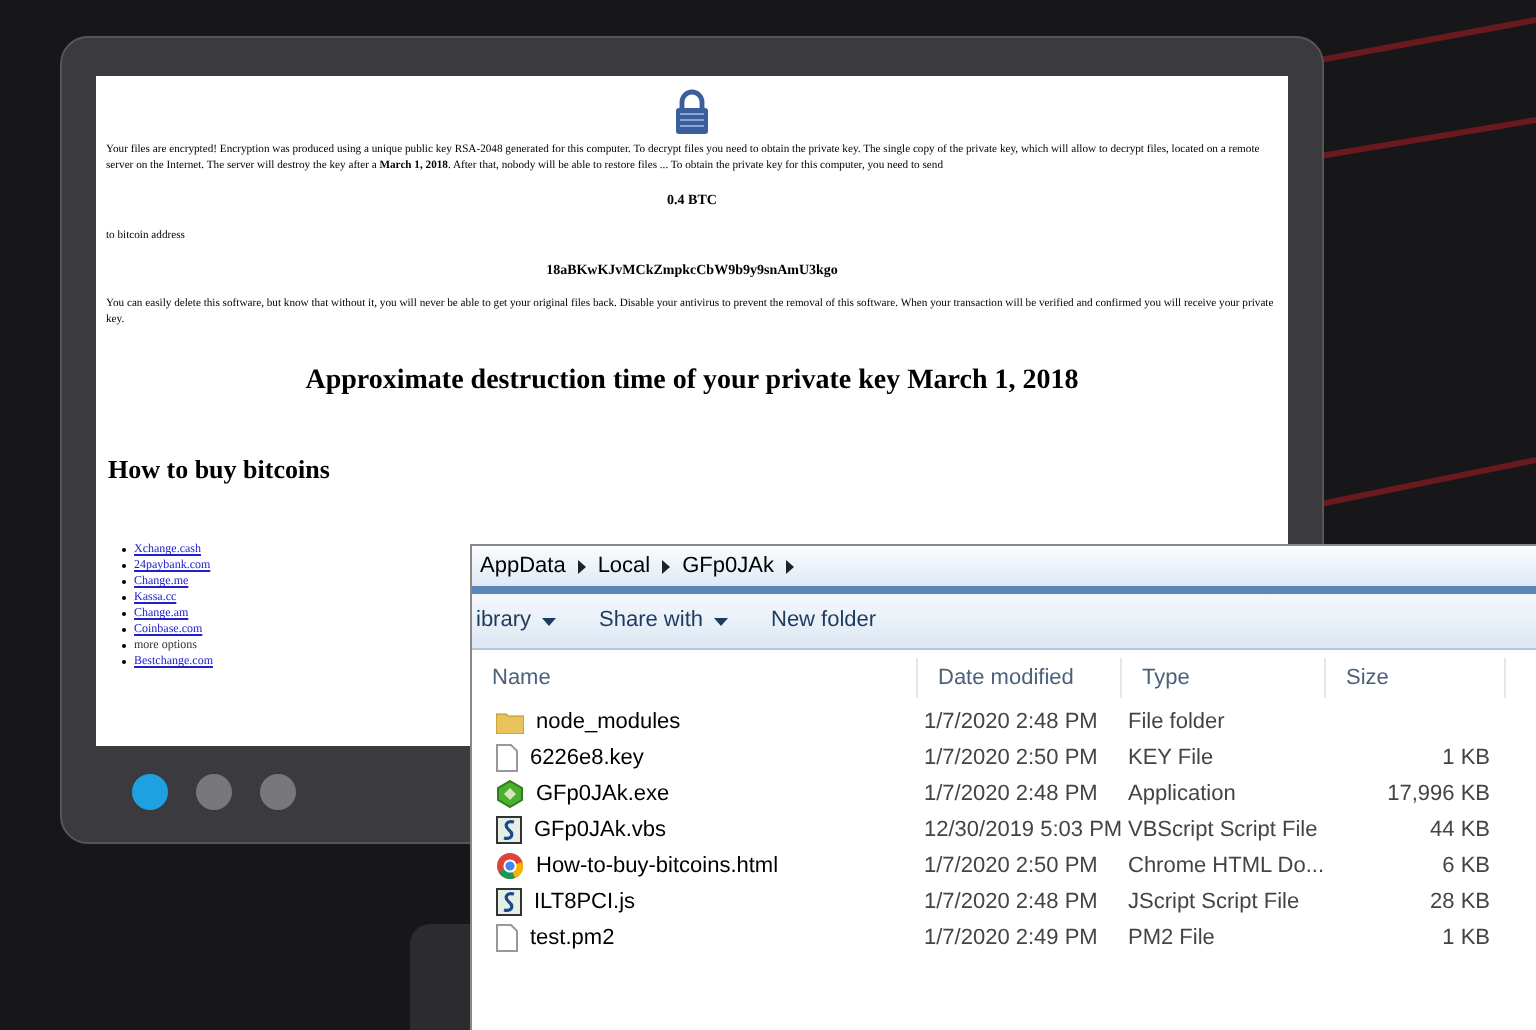 This screenshot has width=1536, height=1030. What do you see at coordinates (510, 794) in the screenshot?
I see `application-icon` at bounding box center [510, 794].